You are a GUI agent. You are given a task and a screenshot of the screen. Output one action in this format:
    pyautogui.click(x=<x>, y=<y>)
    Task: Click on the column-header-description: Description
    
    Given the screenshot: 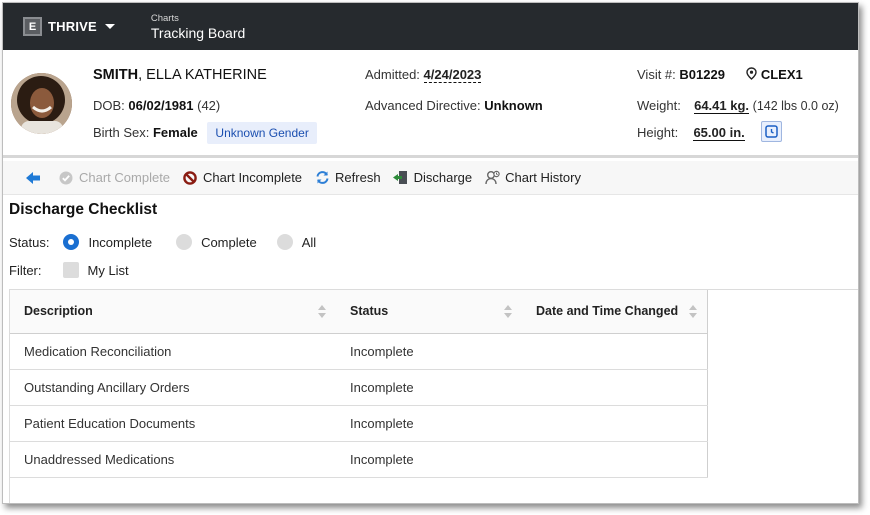 What is the action you would take?
    pyautogui.click(x=173, y=312)
    